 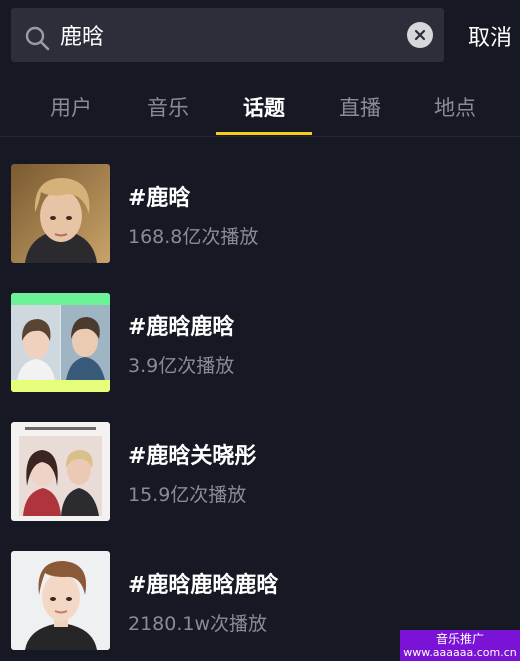 What do you see at coordinates (187, 495) in the screenshot?
I see `topic-play-count: 15.9亿次播放` at bounding box center [187, 495].